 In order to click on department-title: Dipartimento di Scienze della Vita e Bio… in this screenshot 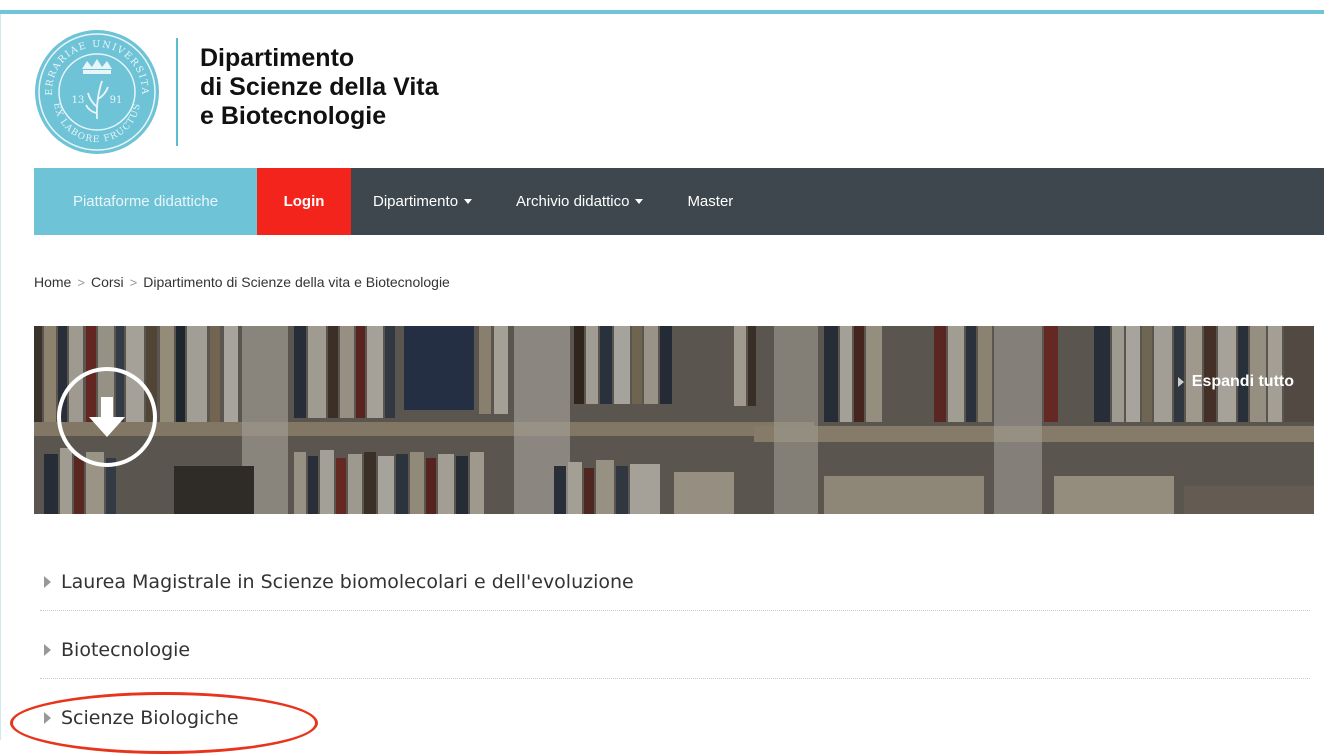, I will do `click(319, 87)`.